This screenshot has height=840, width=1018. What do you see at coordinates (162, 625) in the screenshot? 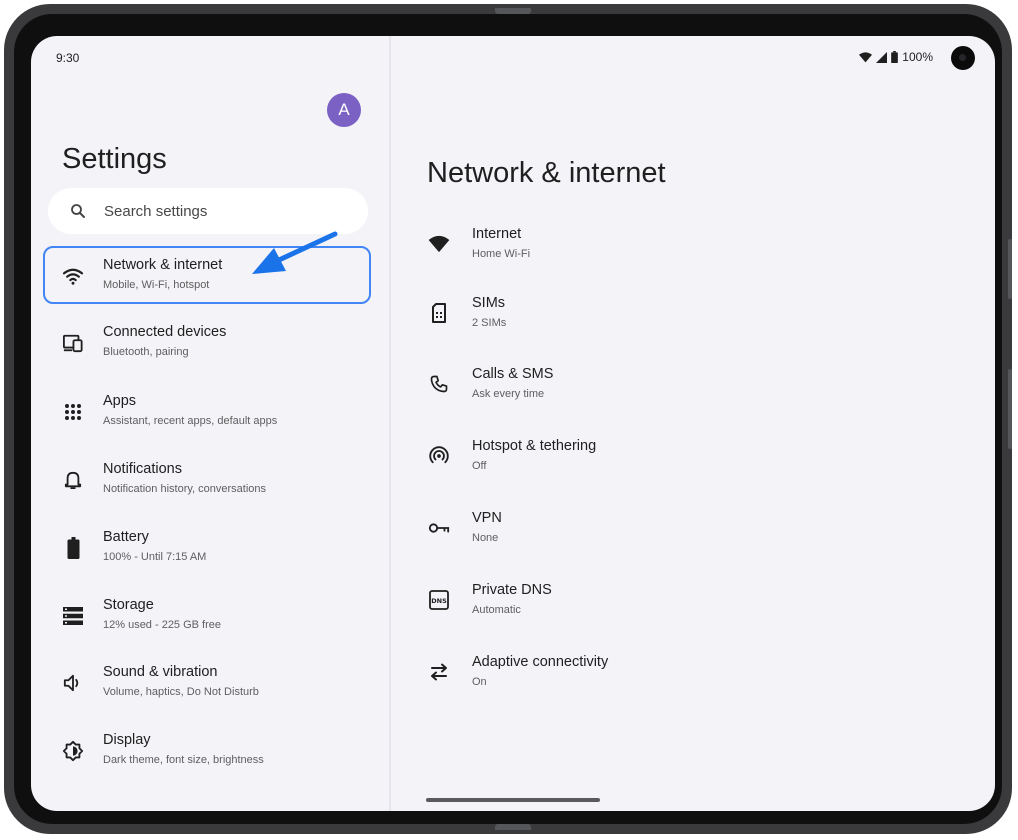
I see `settings-item-subtitle: 12% used - 225 GB free` at bounding box center [162, 625].